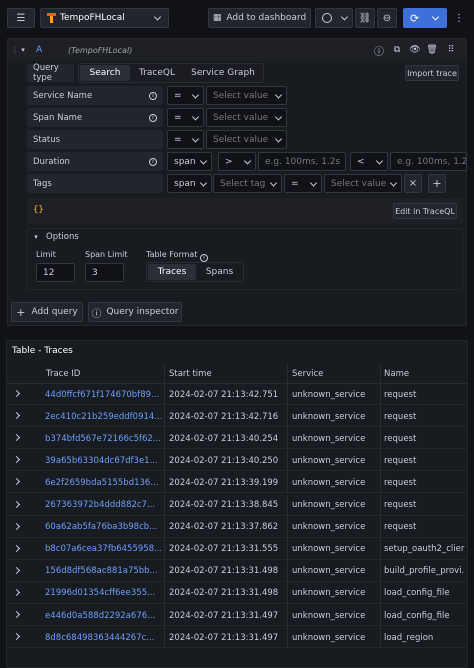 Image resolution: width=474 pixels, height=668 pixels. Describe the element at coordinates (224, 438) in the screenshot. I see `start-time-cell: 2024-02-07 21:13:40.254` at that location.